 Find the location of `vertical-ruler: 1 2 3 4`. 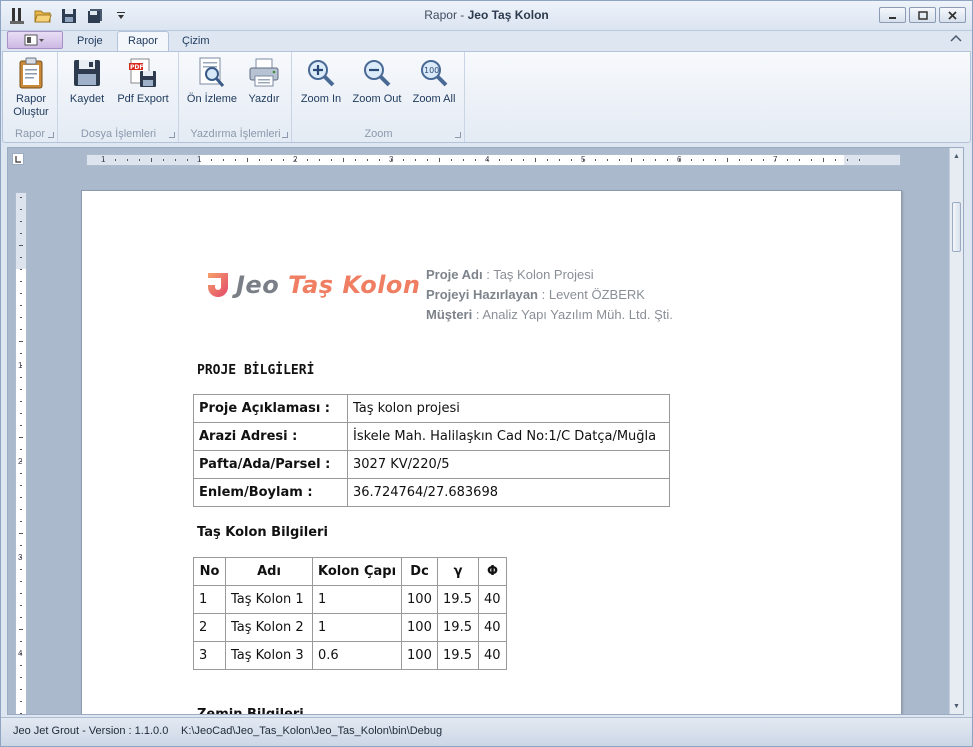

vertical-ruler: 1 2 3 4 is located at coordinates (21, 453).